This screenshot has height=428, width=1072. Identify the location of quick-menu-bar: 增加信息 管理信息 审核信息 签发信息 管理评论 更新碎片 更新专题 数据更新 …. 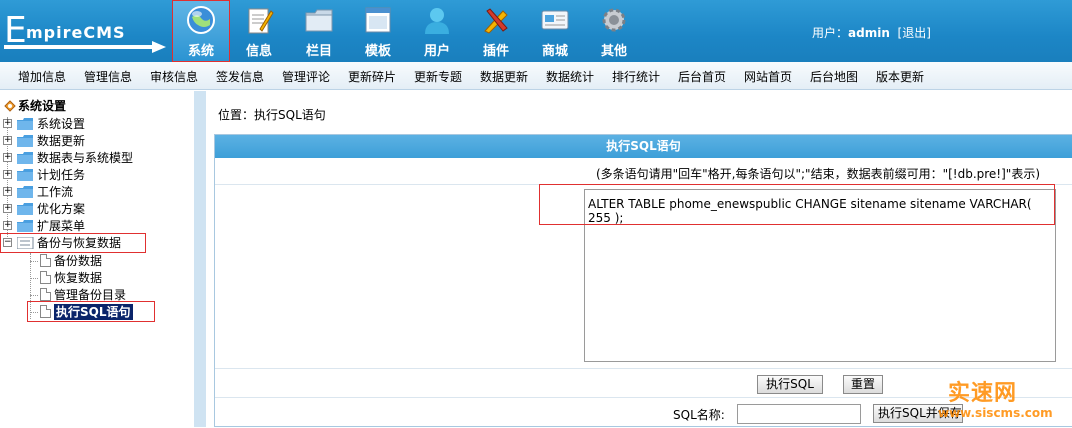
(536, 76).